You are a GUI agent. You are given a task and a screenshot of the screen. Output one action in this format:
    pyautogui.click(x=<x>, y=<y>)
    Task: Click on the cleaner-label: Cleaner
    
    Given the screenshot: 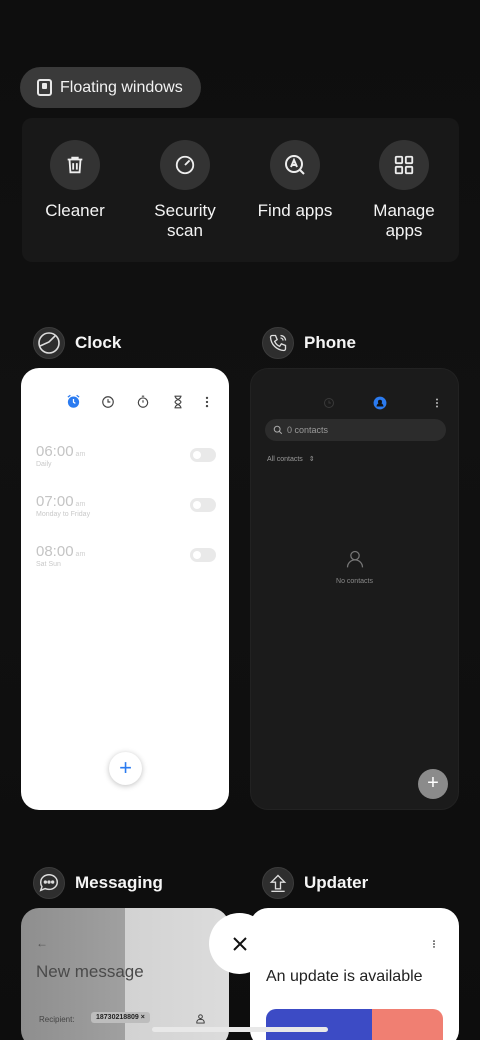 What is the action you would take?
    pyautogui.click(x=75, y=210)
    